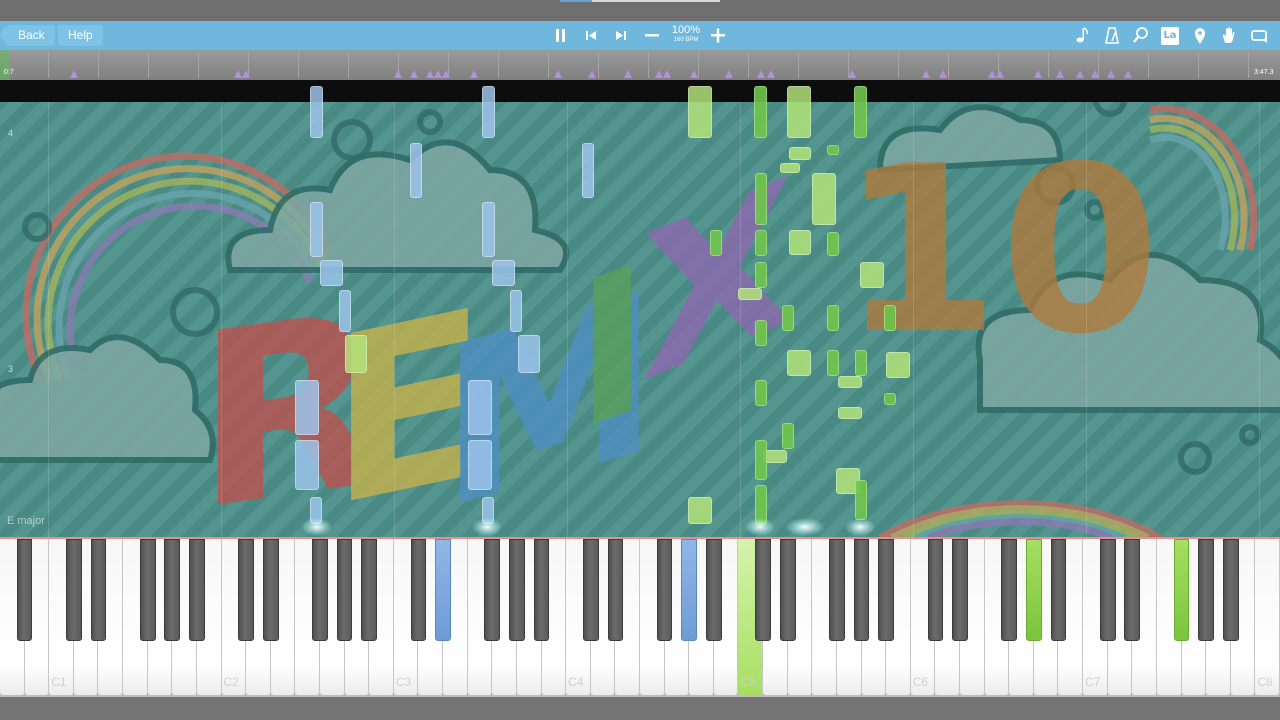 The height and width of the screenshot is (720, 1280). I want to click on note-label-icon: La, so click(1170, 35).